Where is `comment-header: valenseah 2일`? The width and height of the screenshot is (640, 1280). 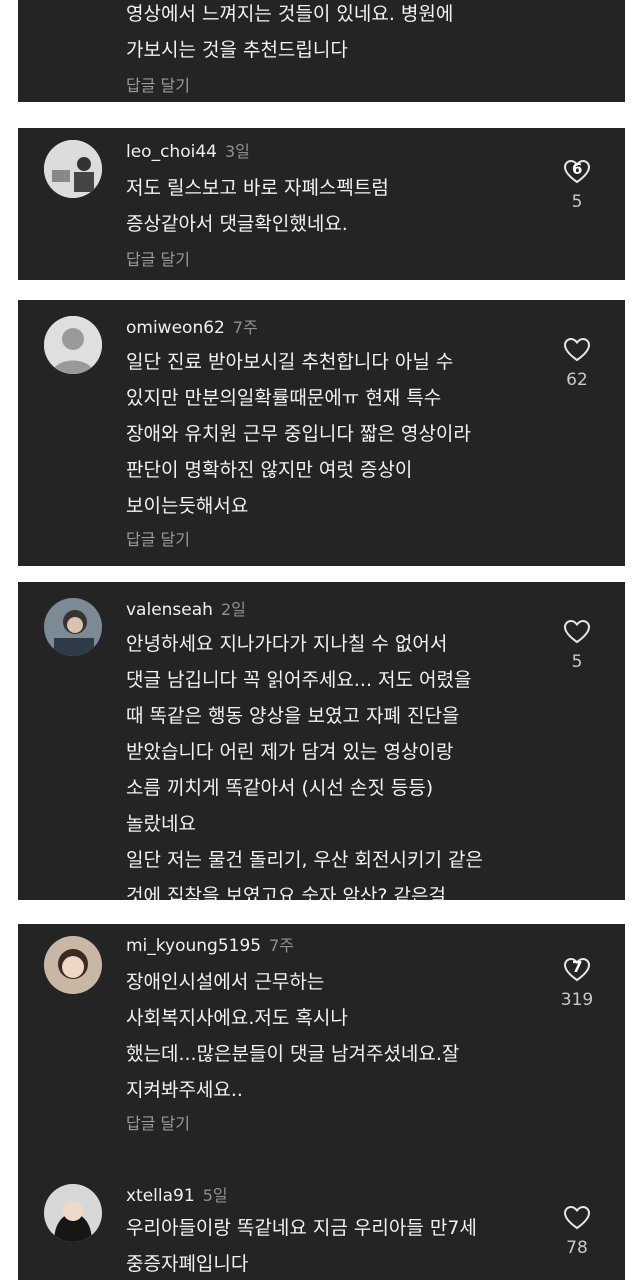
comment-header: valenseah 2일 is located at coordinates (186, 608).